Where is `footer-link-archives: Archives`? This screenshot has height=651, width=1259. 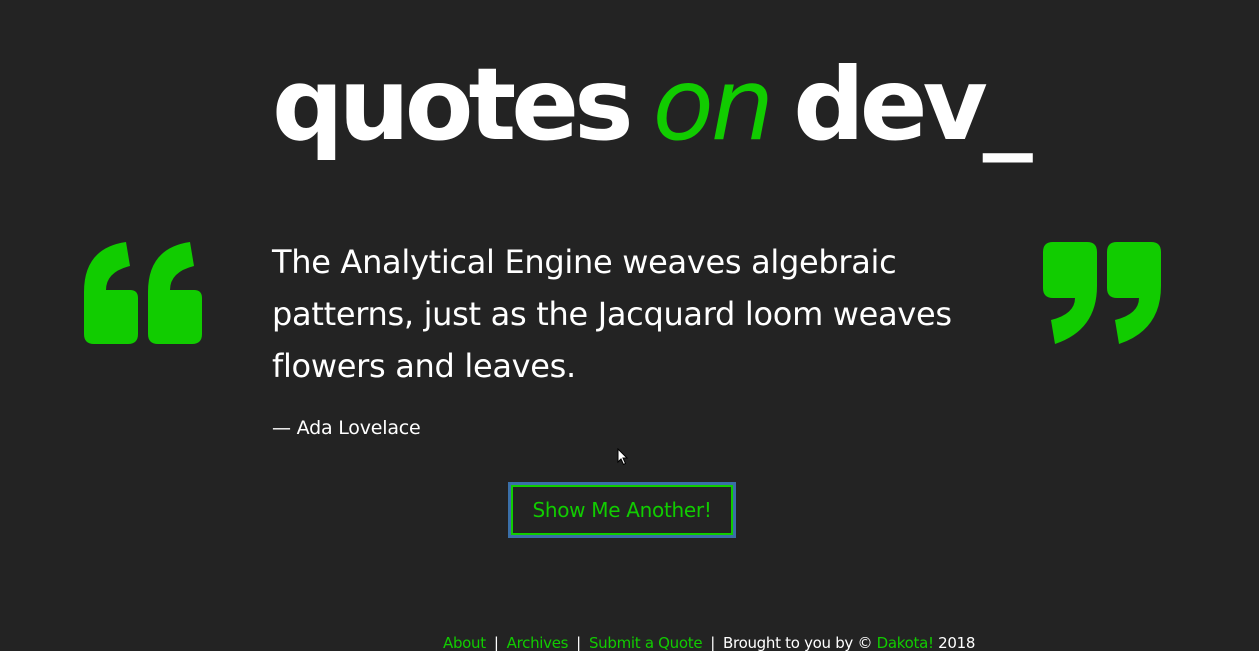 footer-link-archives: Archives is located at coordinates (538, 642).